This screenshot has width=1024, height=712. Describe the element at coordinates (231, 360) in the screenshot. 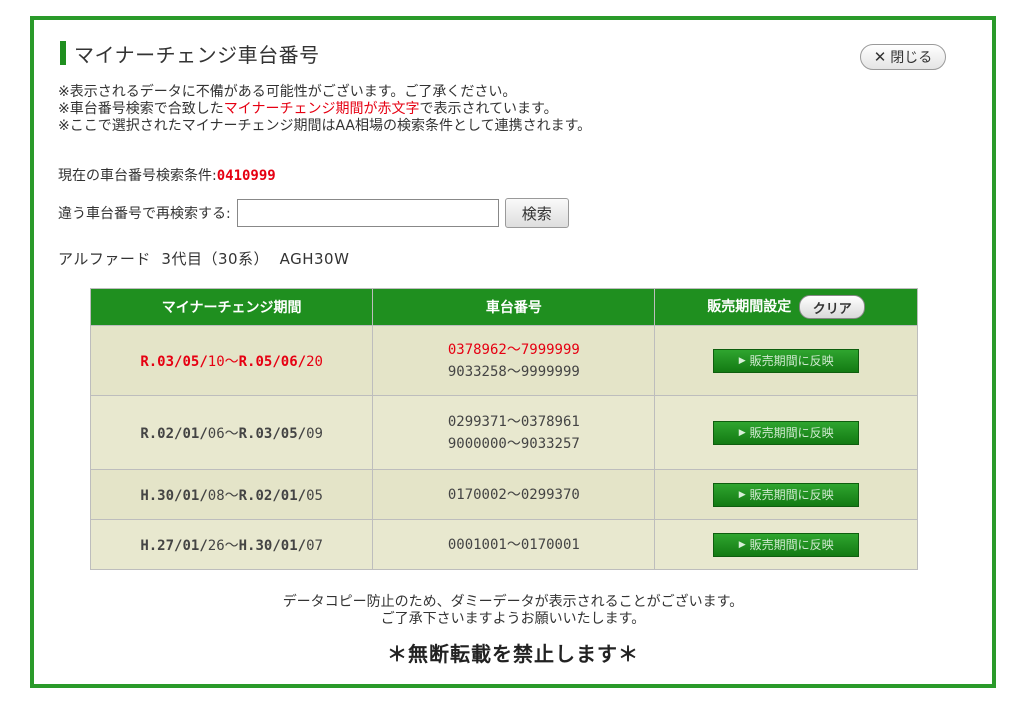

I see `period-cell: R.03/05/10〜R.05/06/20` at that location.